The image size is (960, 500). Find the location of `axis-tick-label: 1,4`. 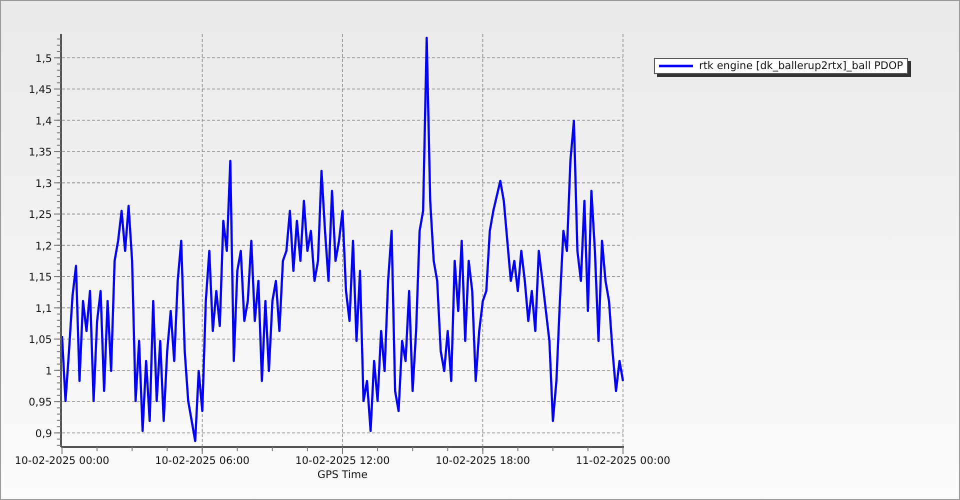

axis-tick-label: 1,4 is located at coordinates (43, 121).